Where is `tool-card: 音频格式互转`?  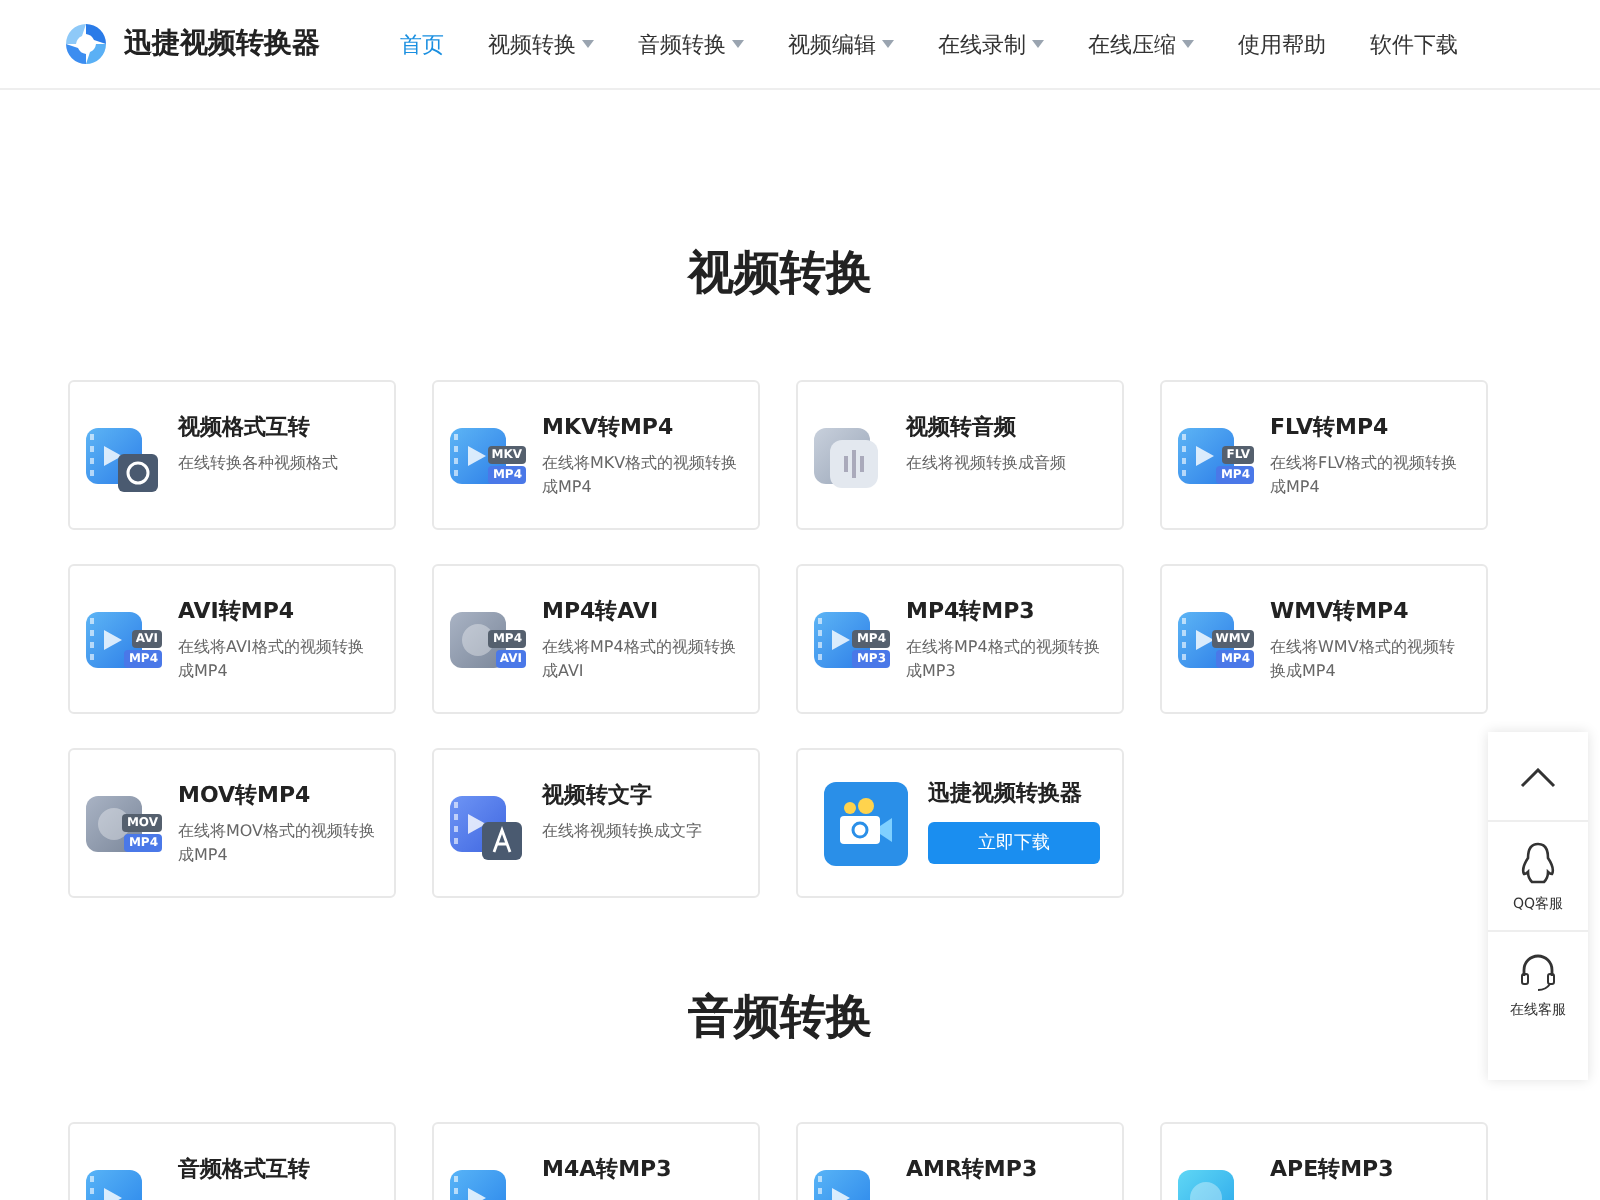
tool-card: 音频格式互转 is located at coordinates (232, 1161).